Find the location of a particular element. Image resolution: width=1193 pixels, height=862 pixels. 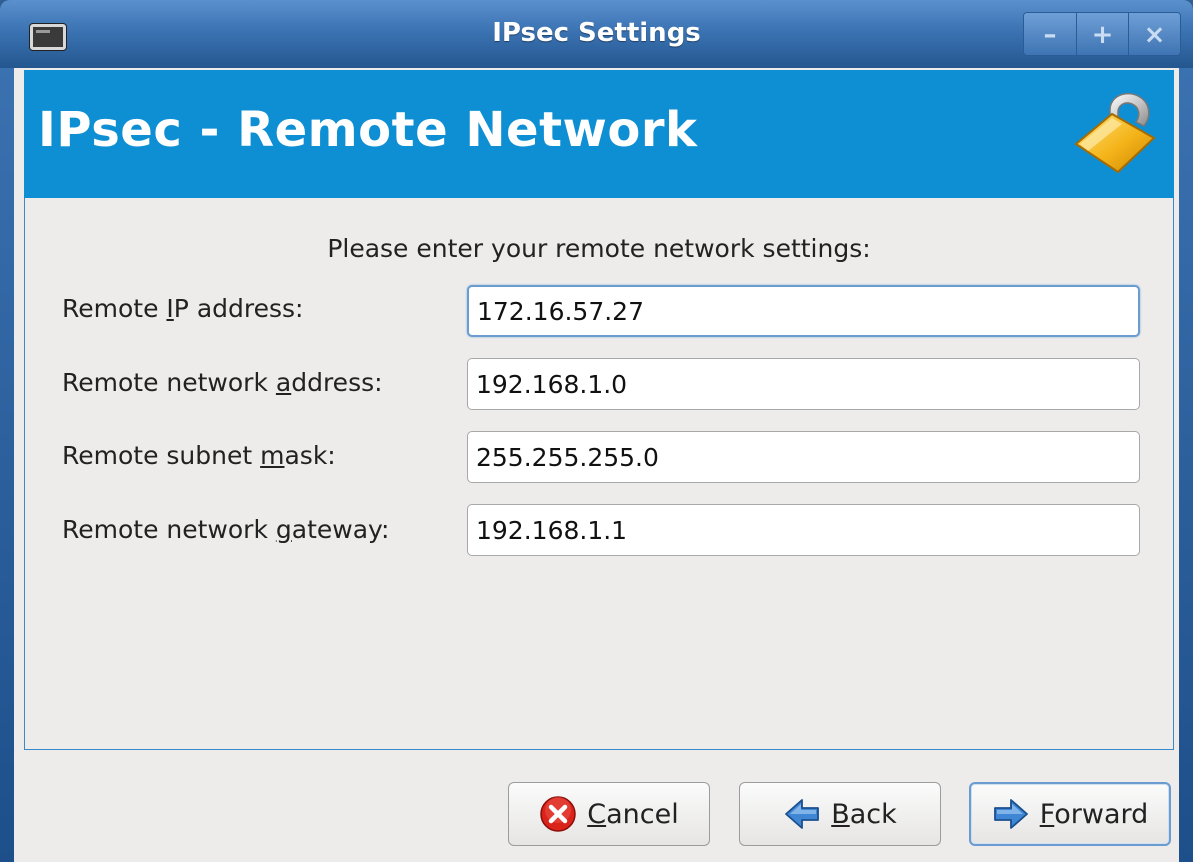

remote-ip-field is located at coordinates (803, 311).